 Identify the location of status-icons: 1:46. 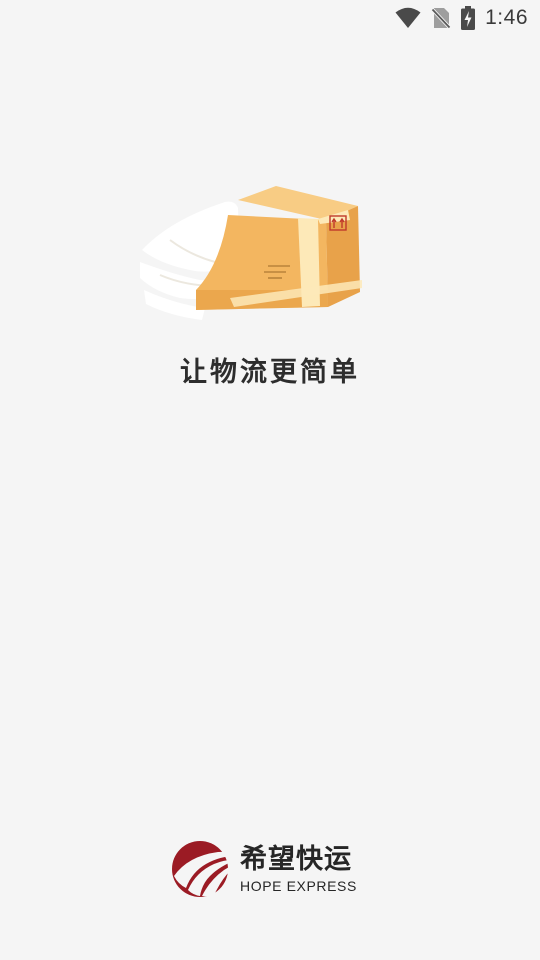
(461, 18).